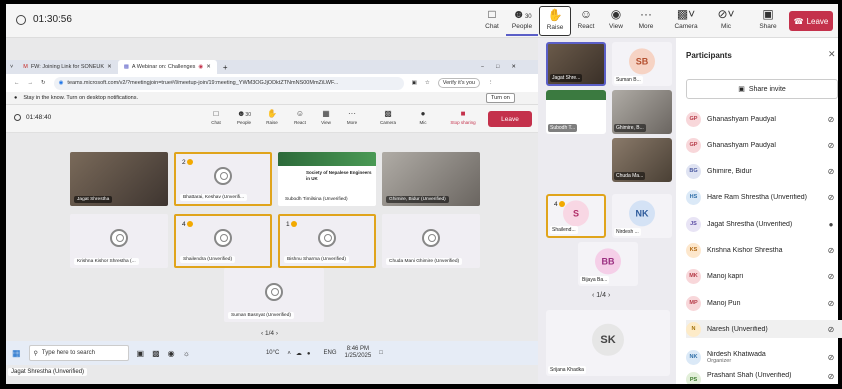 The height and width of the screenshot is (389, 842). What do you see at coordinates (300, 116) in the screenshot?
I see `inner-react-button: ☺ React` at bounding box center [300, 116].